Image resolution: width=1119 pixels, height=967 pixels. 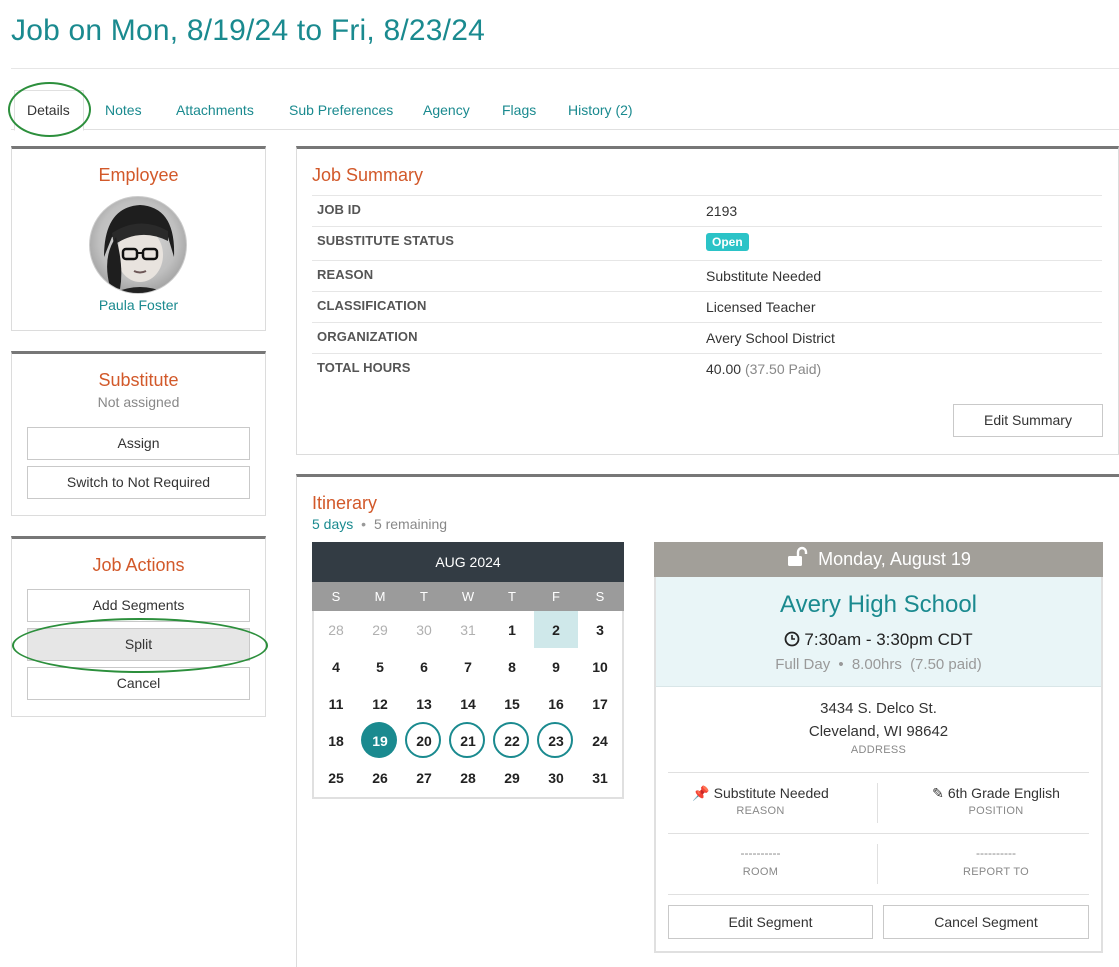 What do you see at coordinates (878, 708) in the screenshot?
I see `address-line-1: 3434 S. Delco St.` at bounding box center [878, 708].